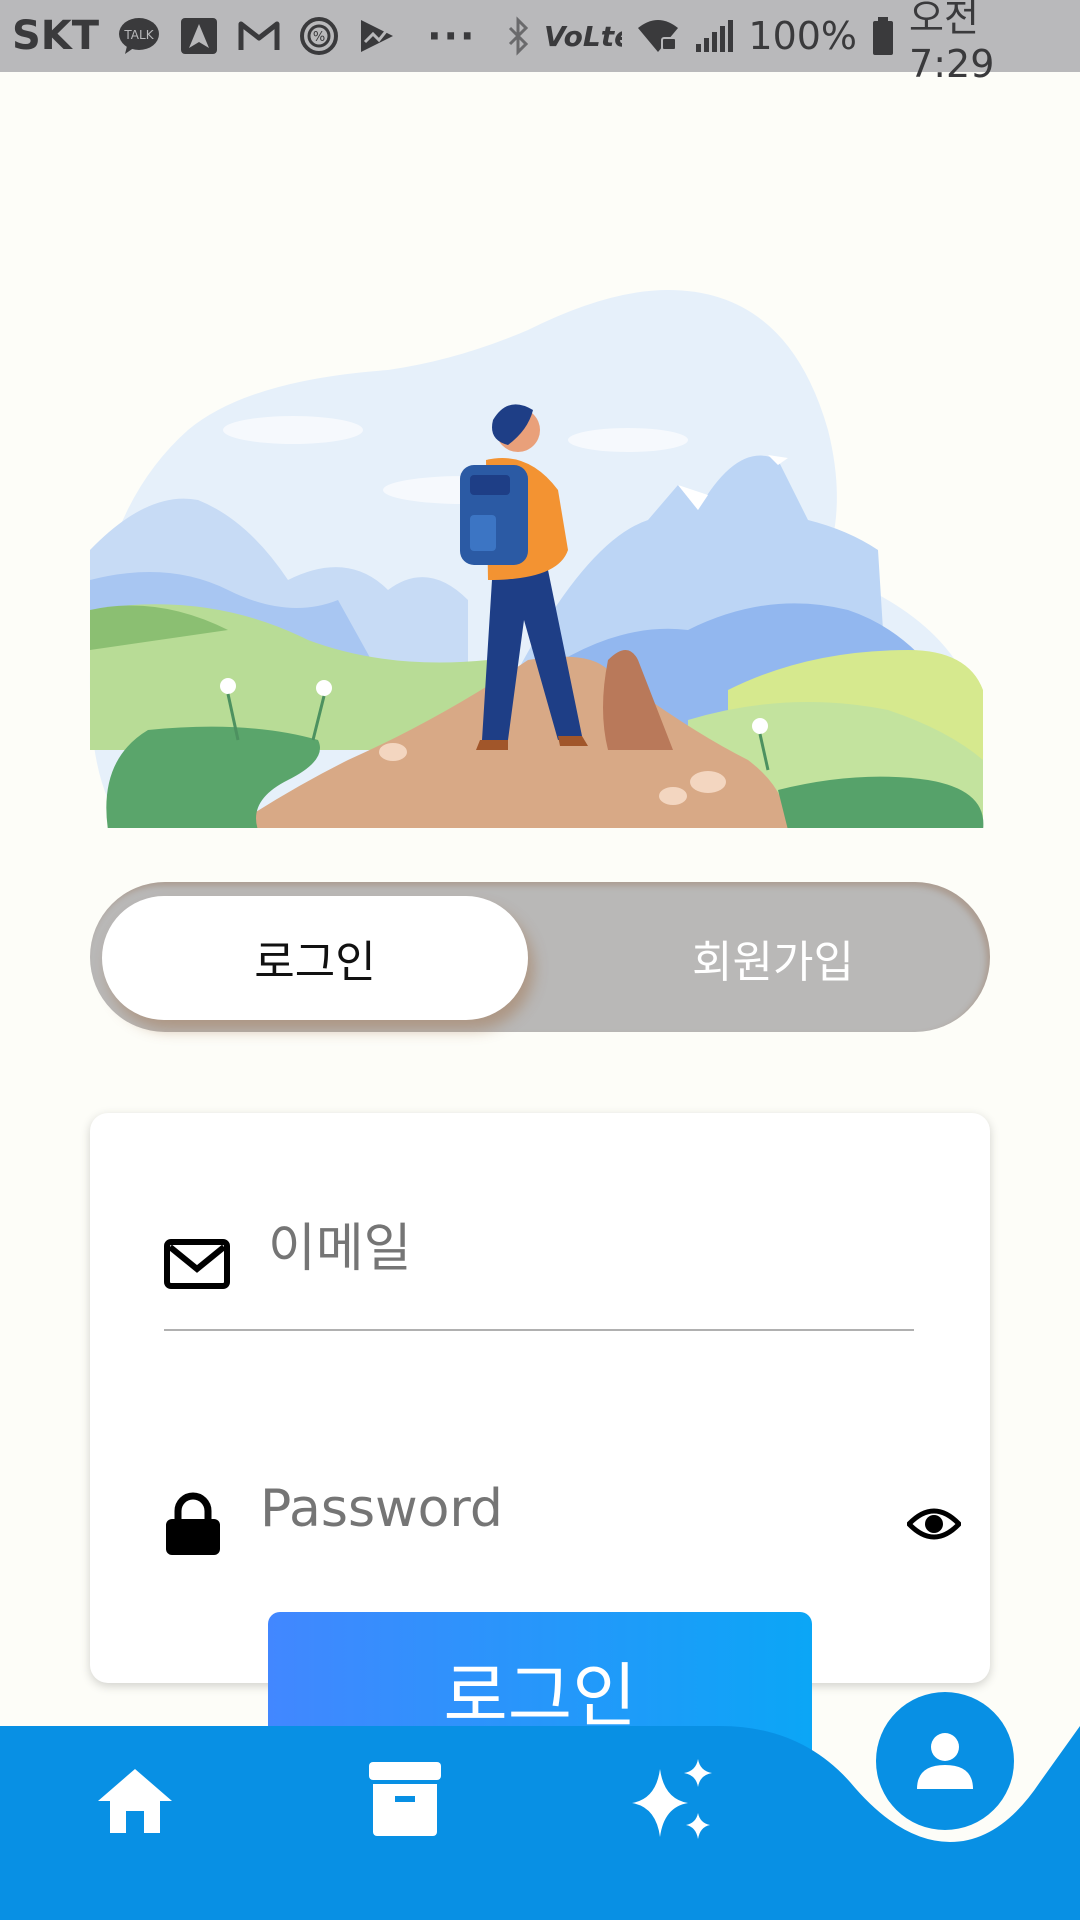 The image size is (1080, 1920). I want to click on battery-icon, so click(883, 36).